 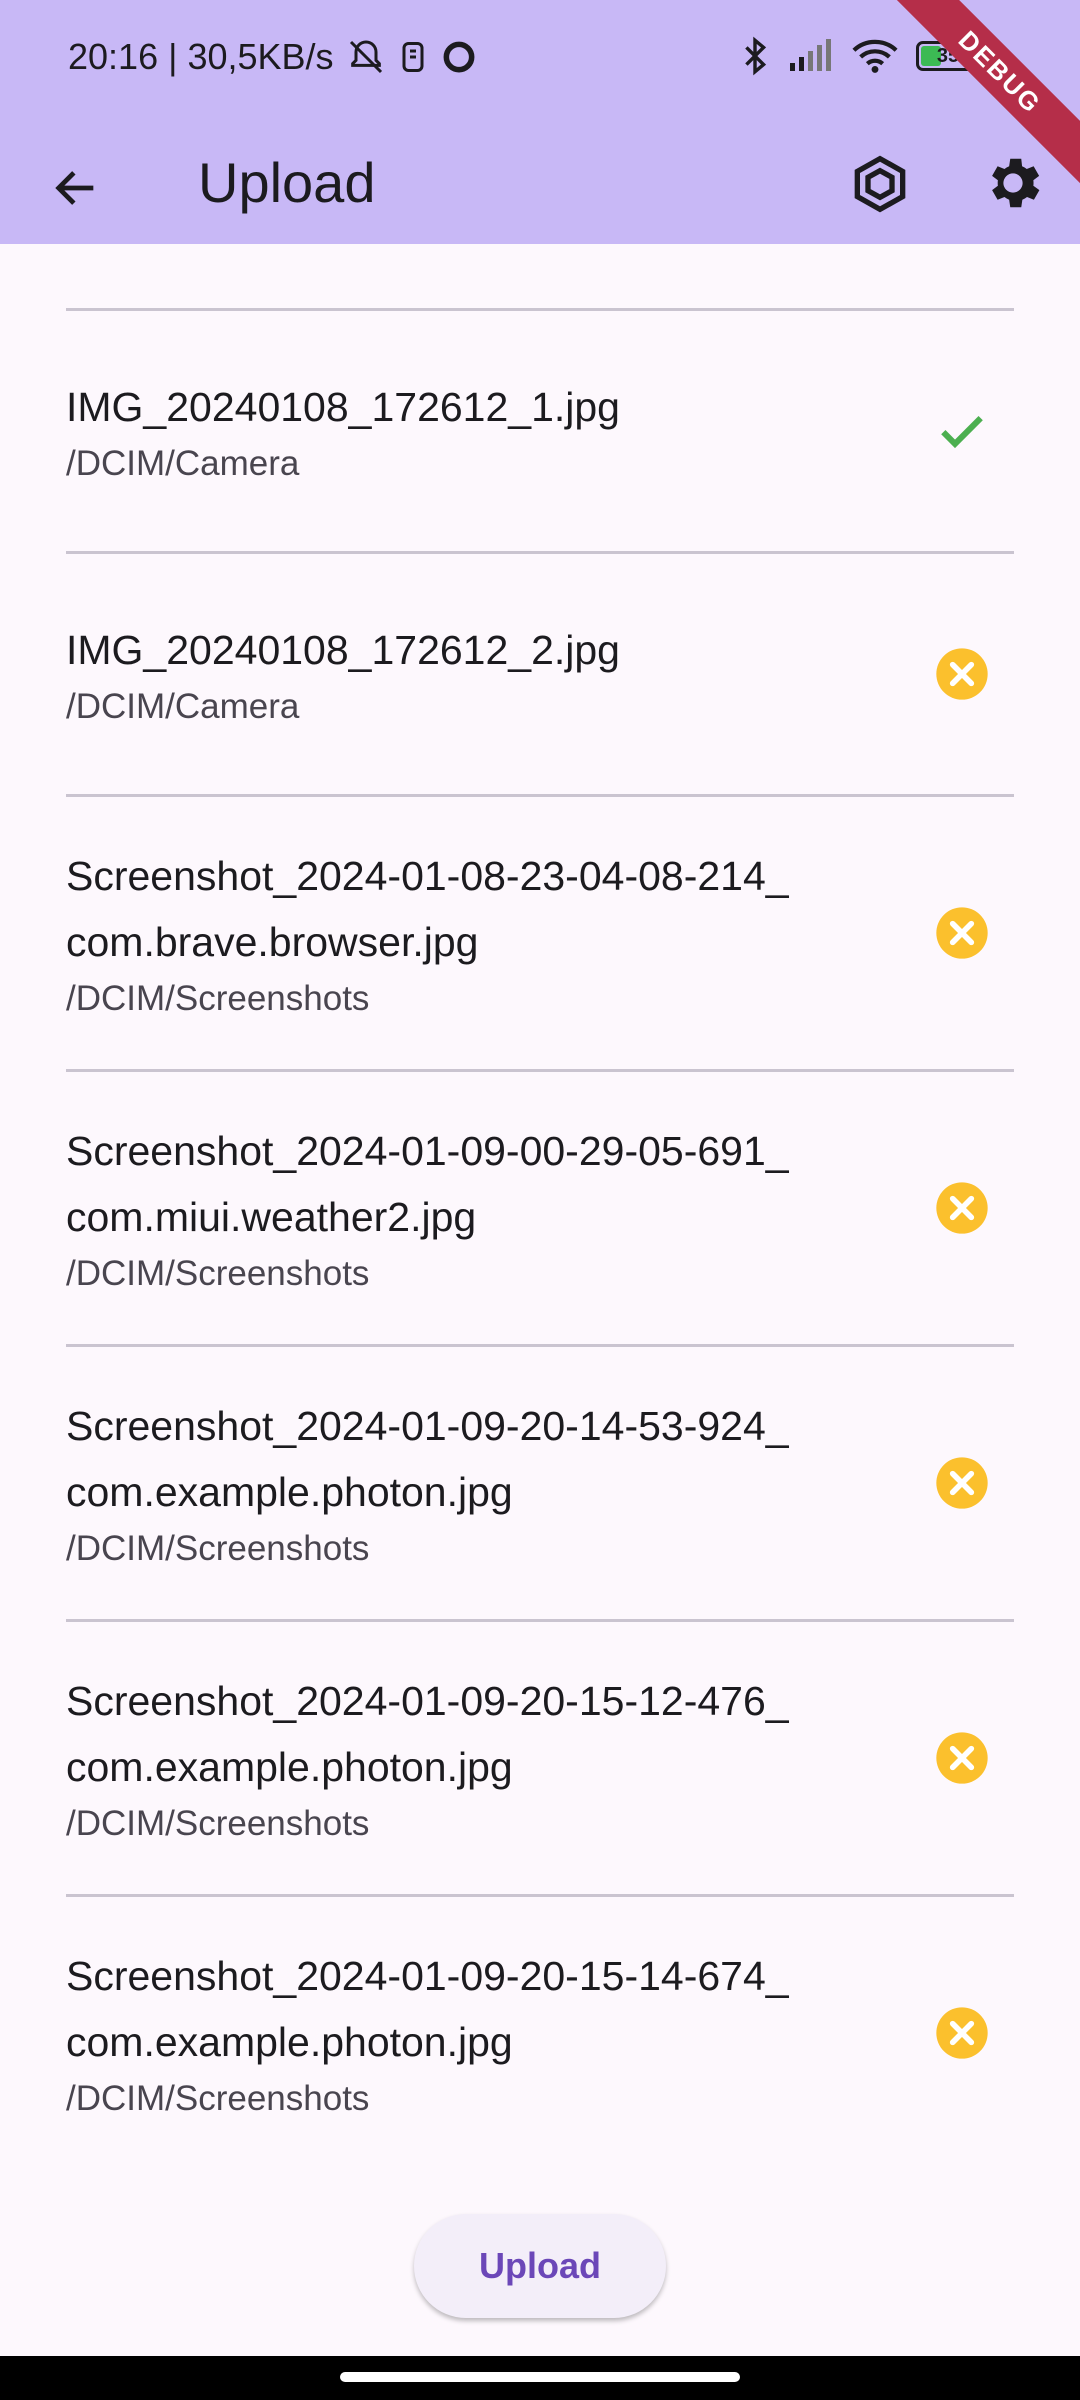 I want to click on list-item-text: IMG_20240108_172612_1.jpg/DCIM/Camera, so click(x=476, y=431).